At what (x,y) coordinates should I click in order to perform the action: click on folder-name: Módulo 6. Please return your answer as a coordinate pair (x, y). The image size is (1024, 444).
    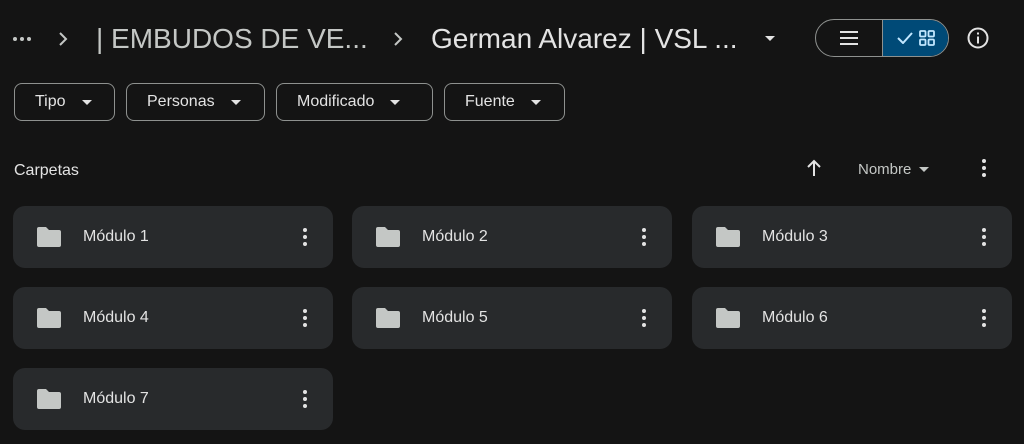
    Looking at the image, I should click on (795, 317).